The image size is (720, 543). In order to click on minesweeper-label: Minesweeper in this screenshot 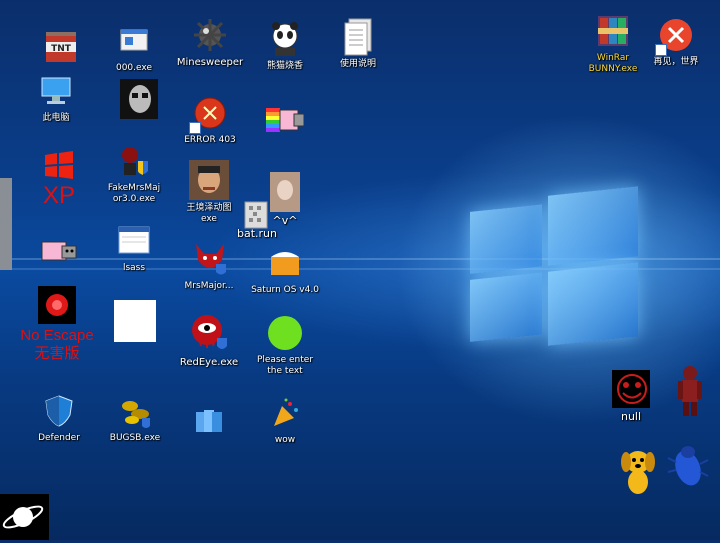, I will do `click(210, 62)`.